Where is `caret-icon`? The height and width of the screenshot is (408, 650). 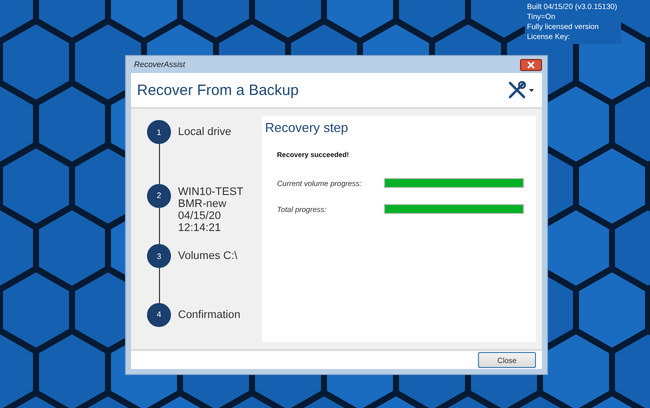
caret-icon is located at coordinates (531, 90).